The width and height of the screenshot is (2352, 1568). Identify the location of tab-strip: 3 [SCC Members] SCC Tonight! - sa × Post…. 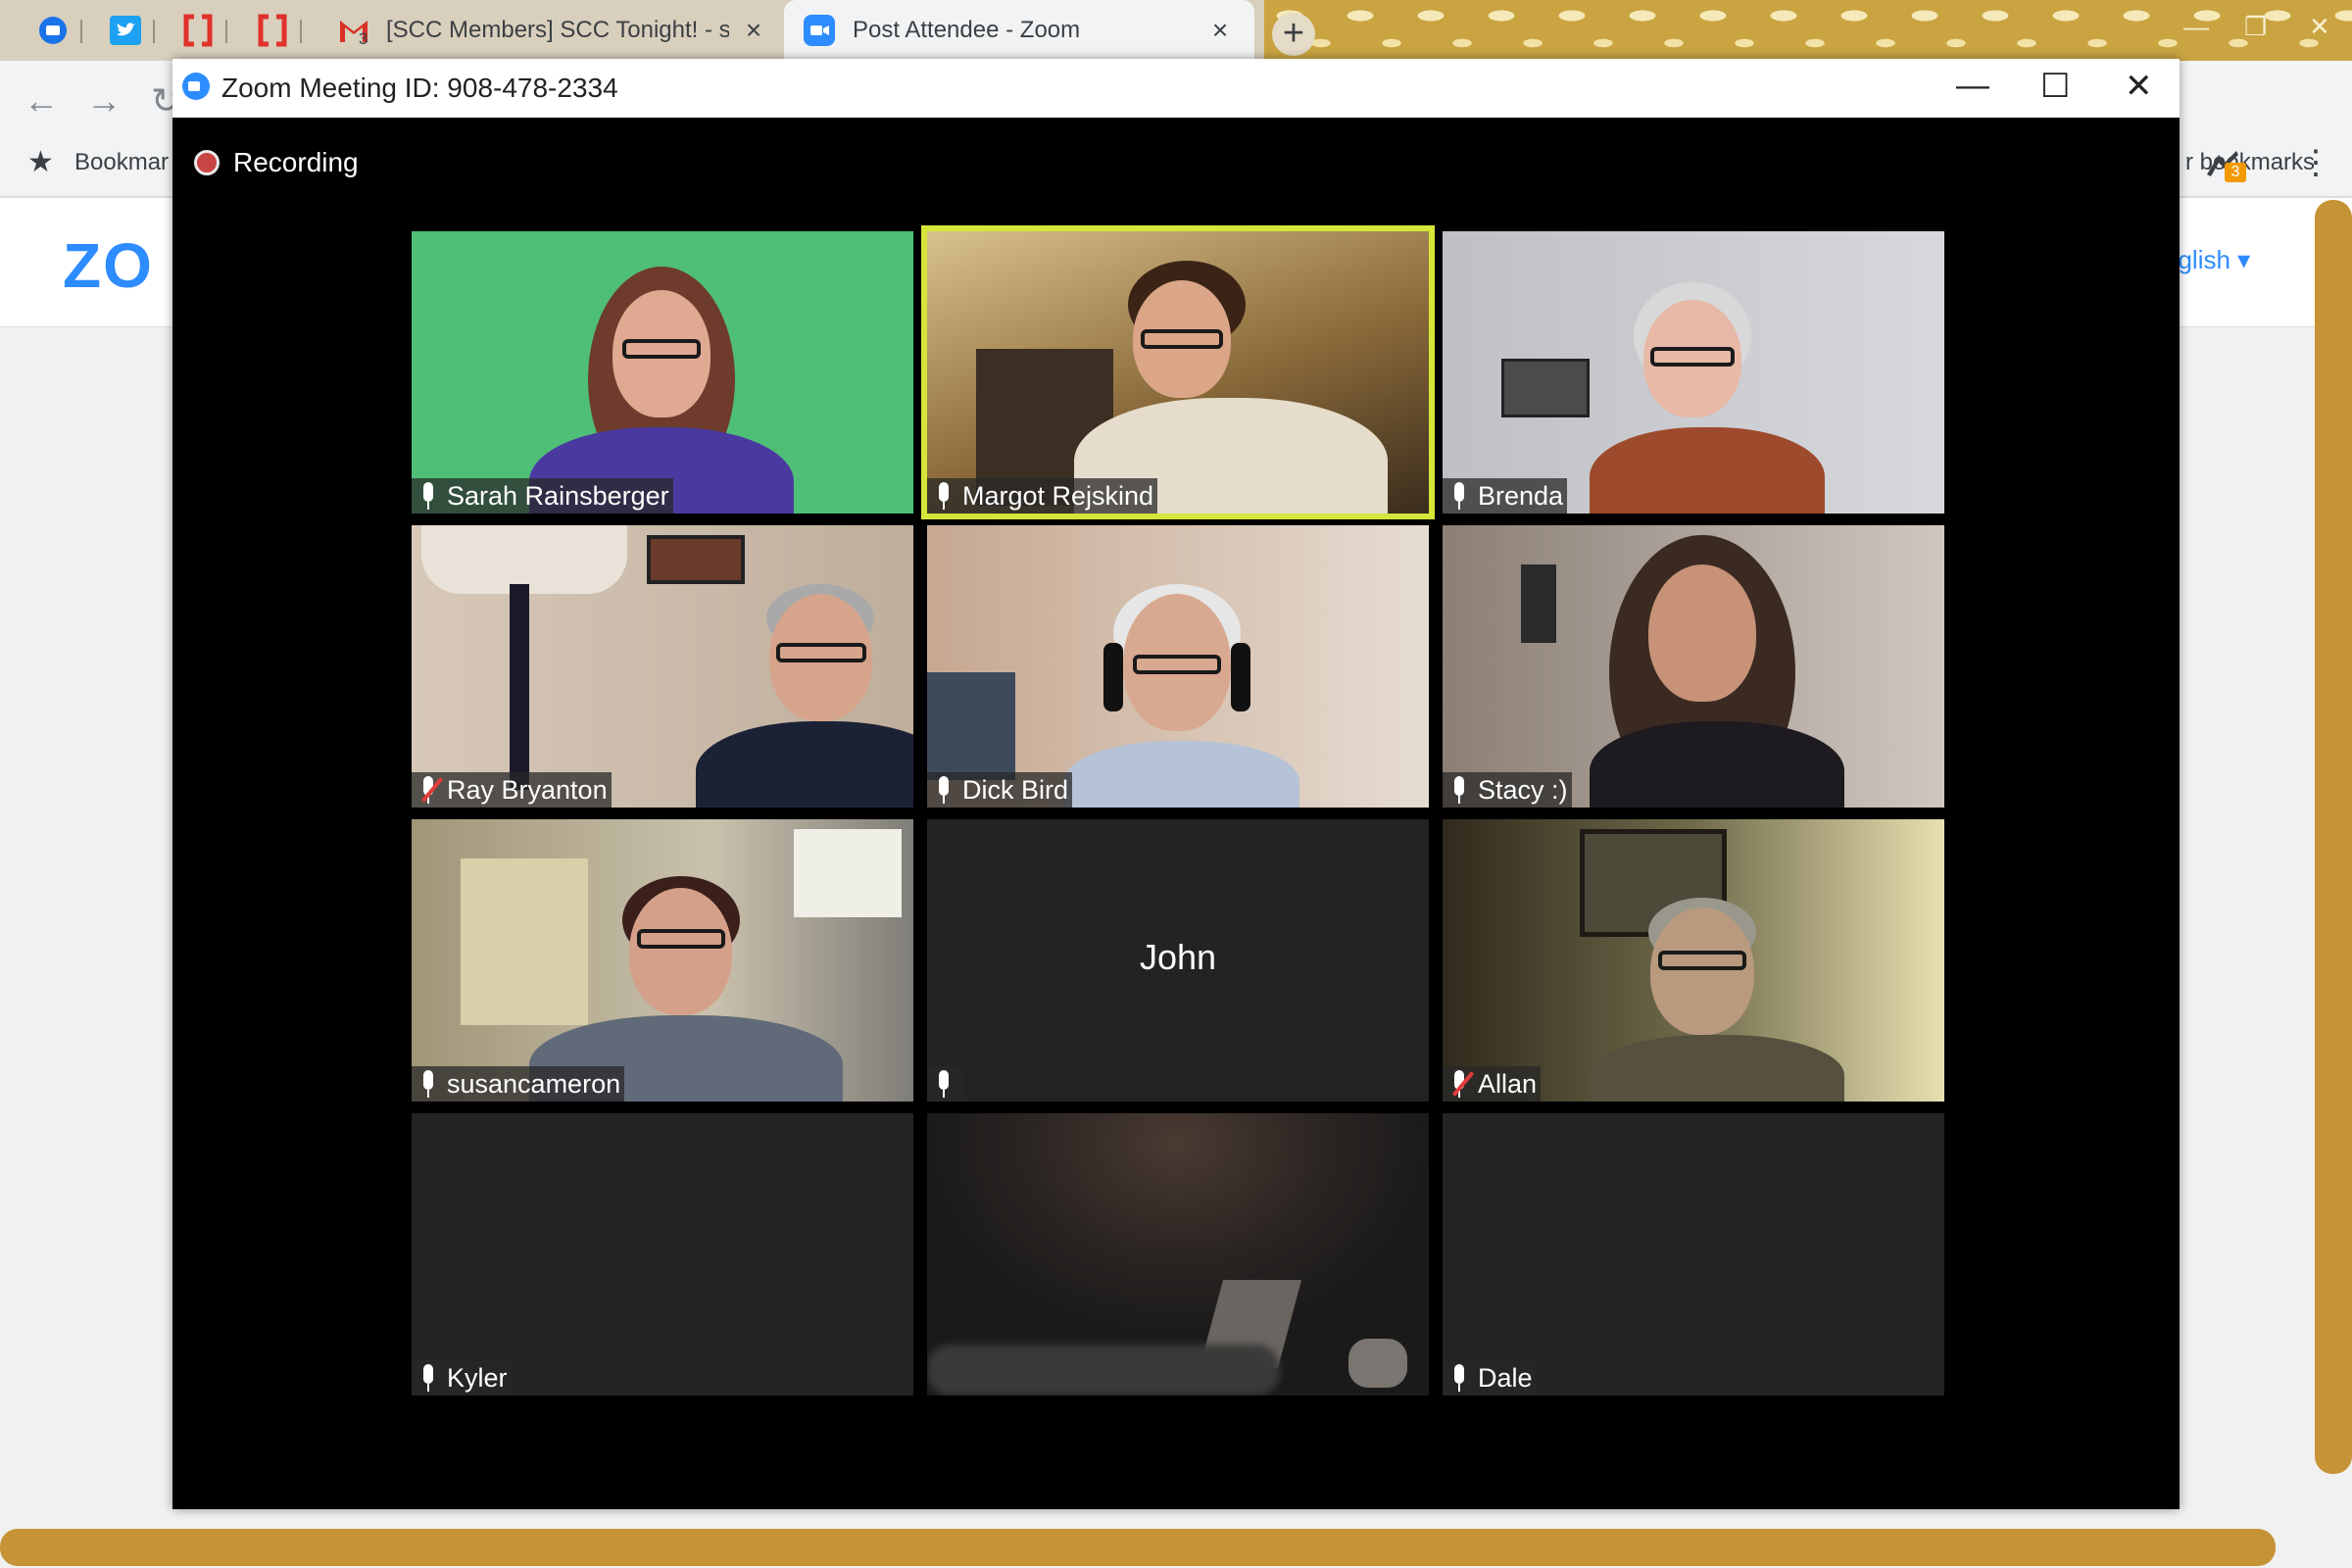
(1176, 30).